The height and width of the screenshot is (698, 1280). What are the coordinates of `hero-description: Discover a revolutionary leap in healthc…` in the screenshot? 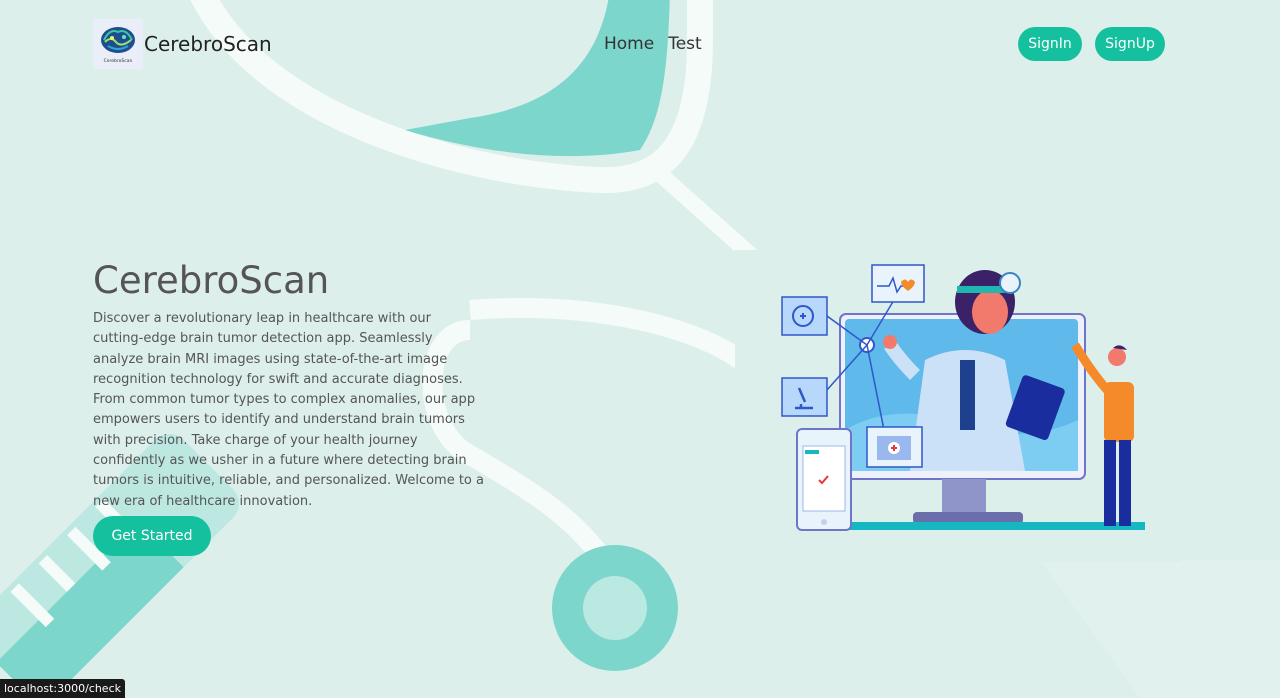 It's located at (288, 410).